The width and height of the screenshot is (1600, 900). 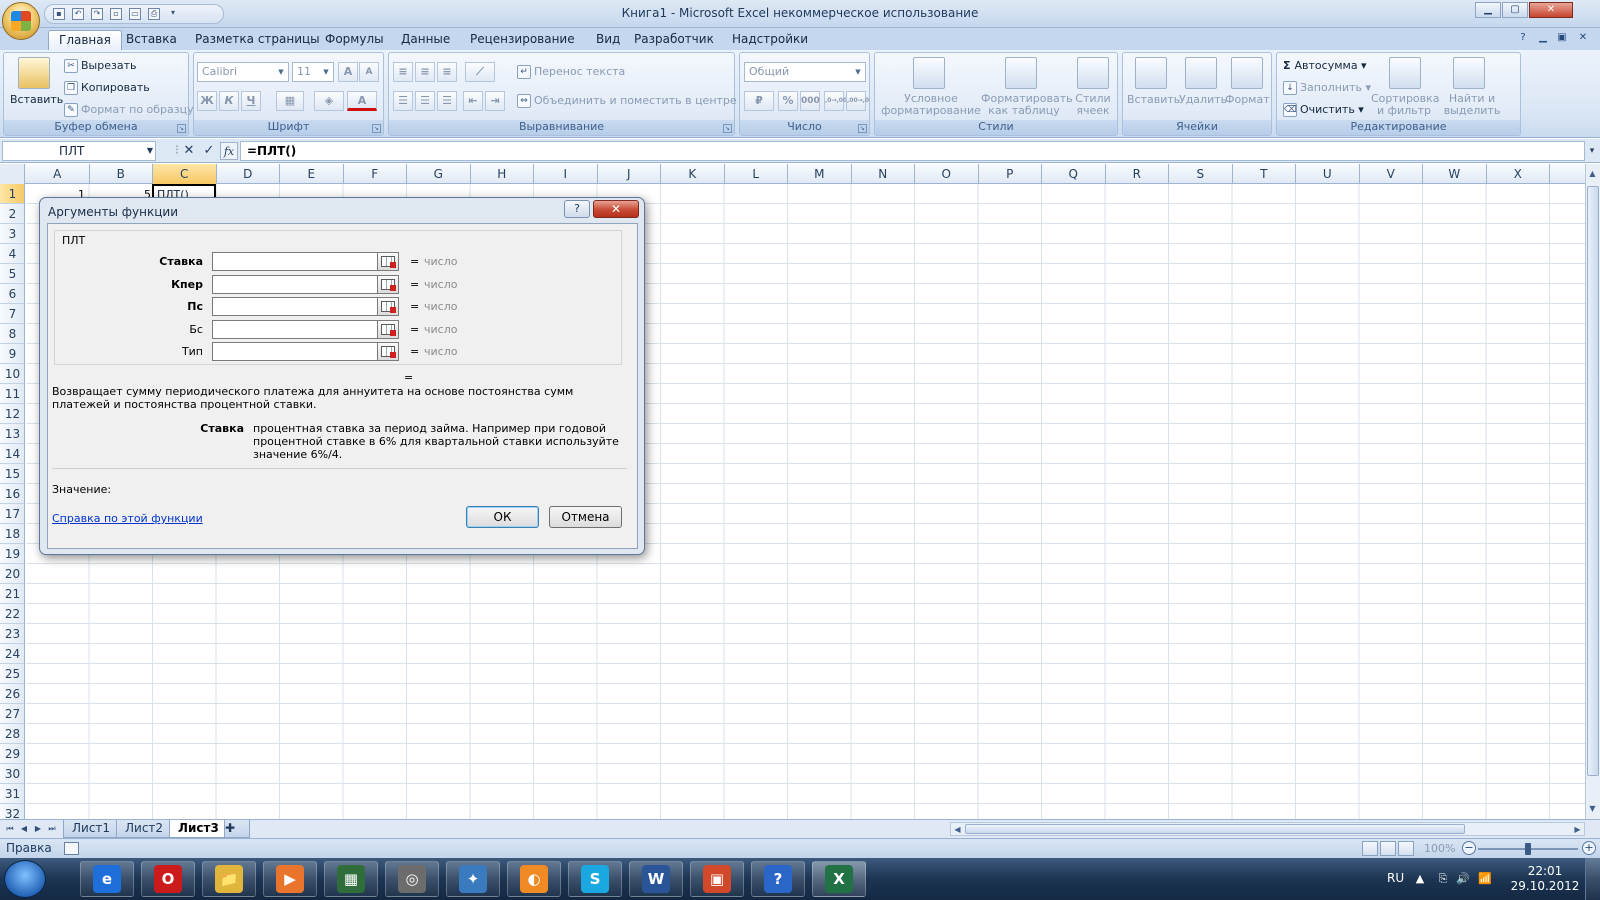 What do you see at coordinates (34, 73) in the screenshot?
I see `paste-icon` at bounding box center [34, 73].